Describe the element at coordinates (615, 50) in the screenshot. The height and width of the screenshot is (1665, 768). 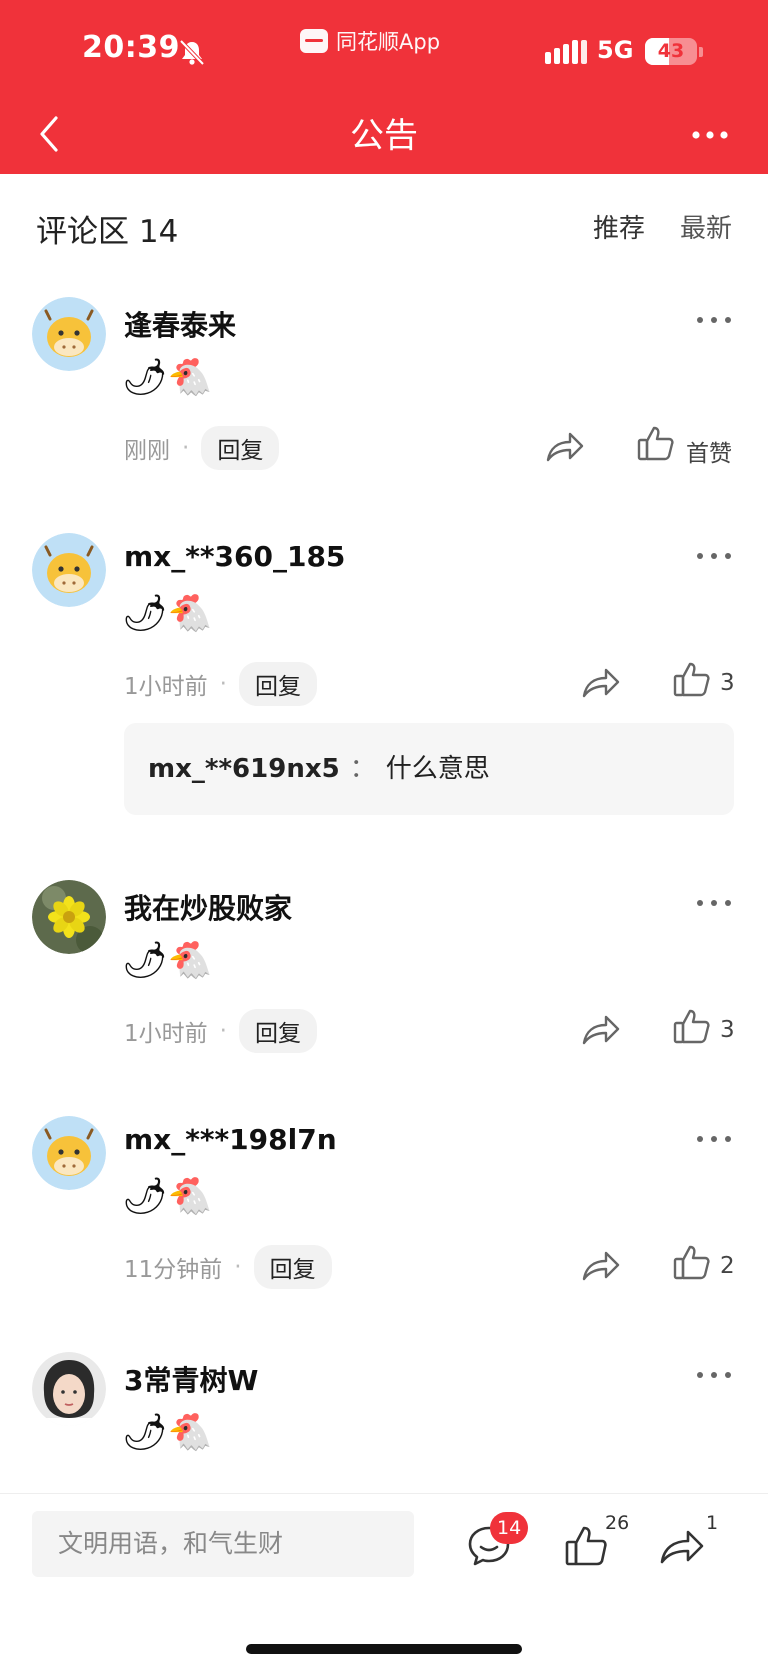
I see `network-type: 5G` at that location.